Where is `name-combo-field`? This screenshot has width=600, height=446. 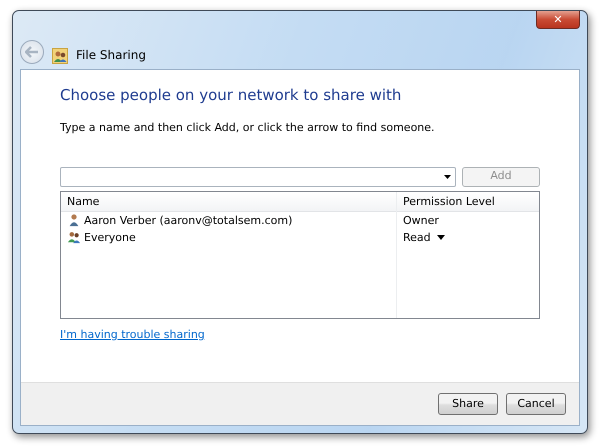
name-combo-field is located at coordinates (258, 176).